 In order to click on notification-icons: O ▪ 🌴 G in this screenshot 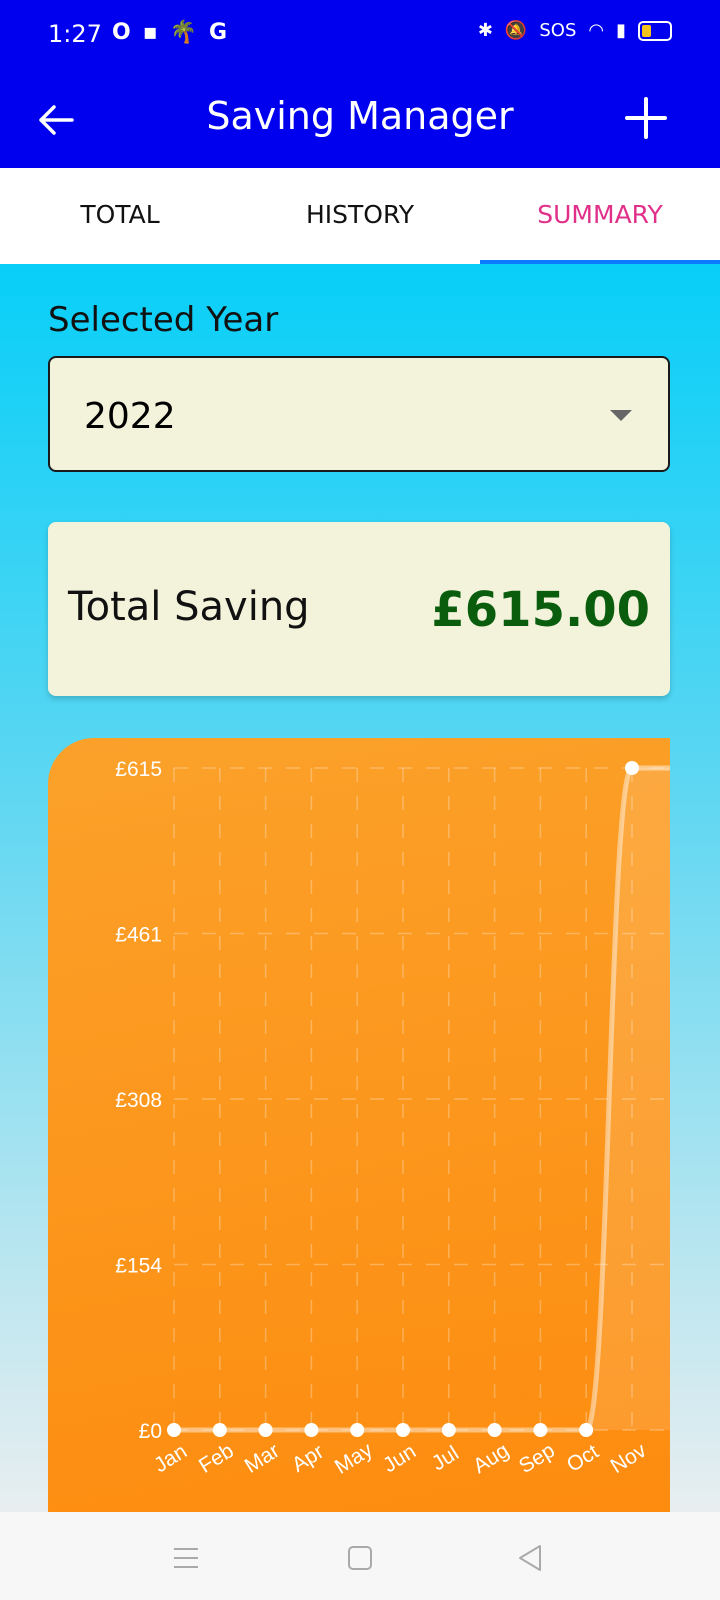, I will do `click(169, 32)`.